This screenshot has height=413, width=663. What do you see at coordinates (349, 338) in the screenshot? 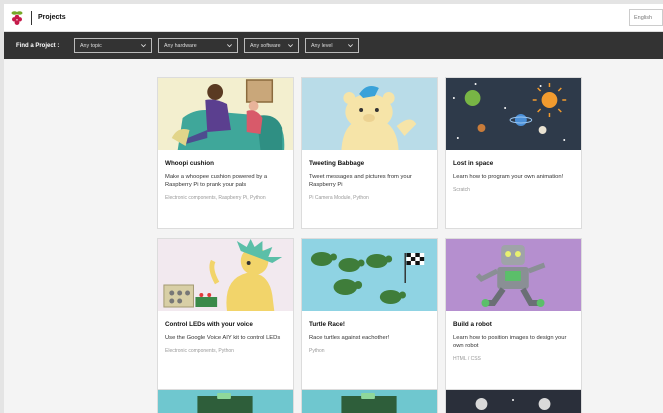
I see `card-description: Race turtles against eachother!` at bounding box center [349, 338].